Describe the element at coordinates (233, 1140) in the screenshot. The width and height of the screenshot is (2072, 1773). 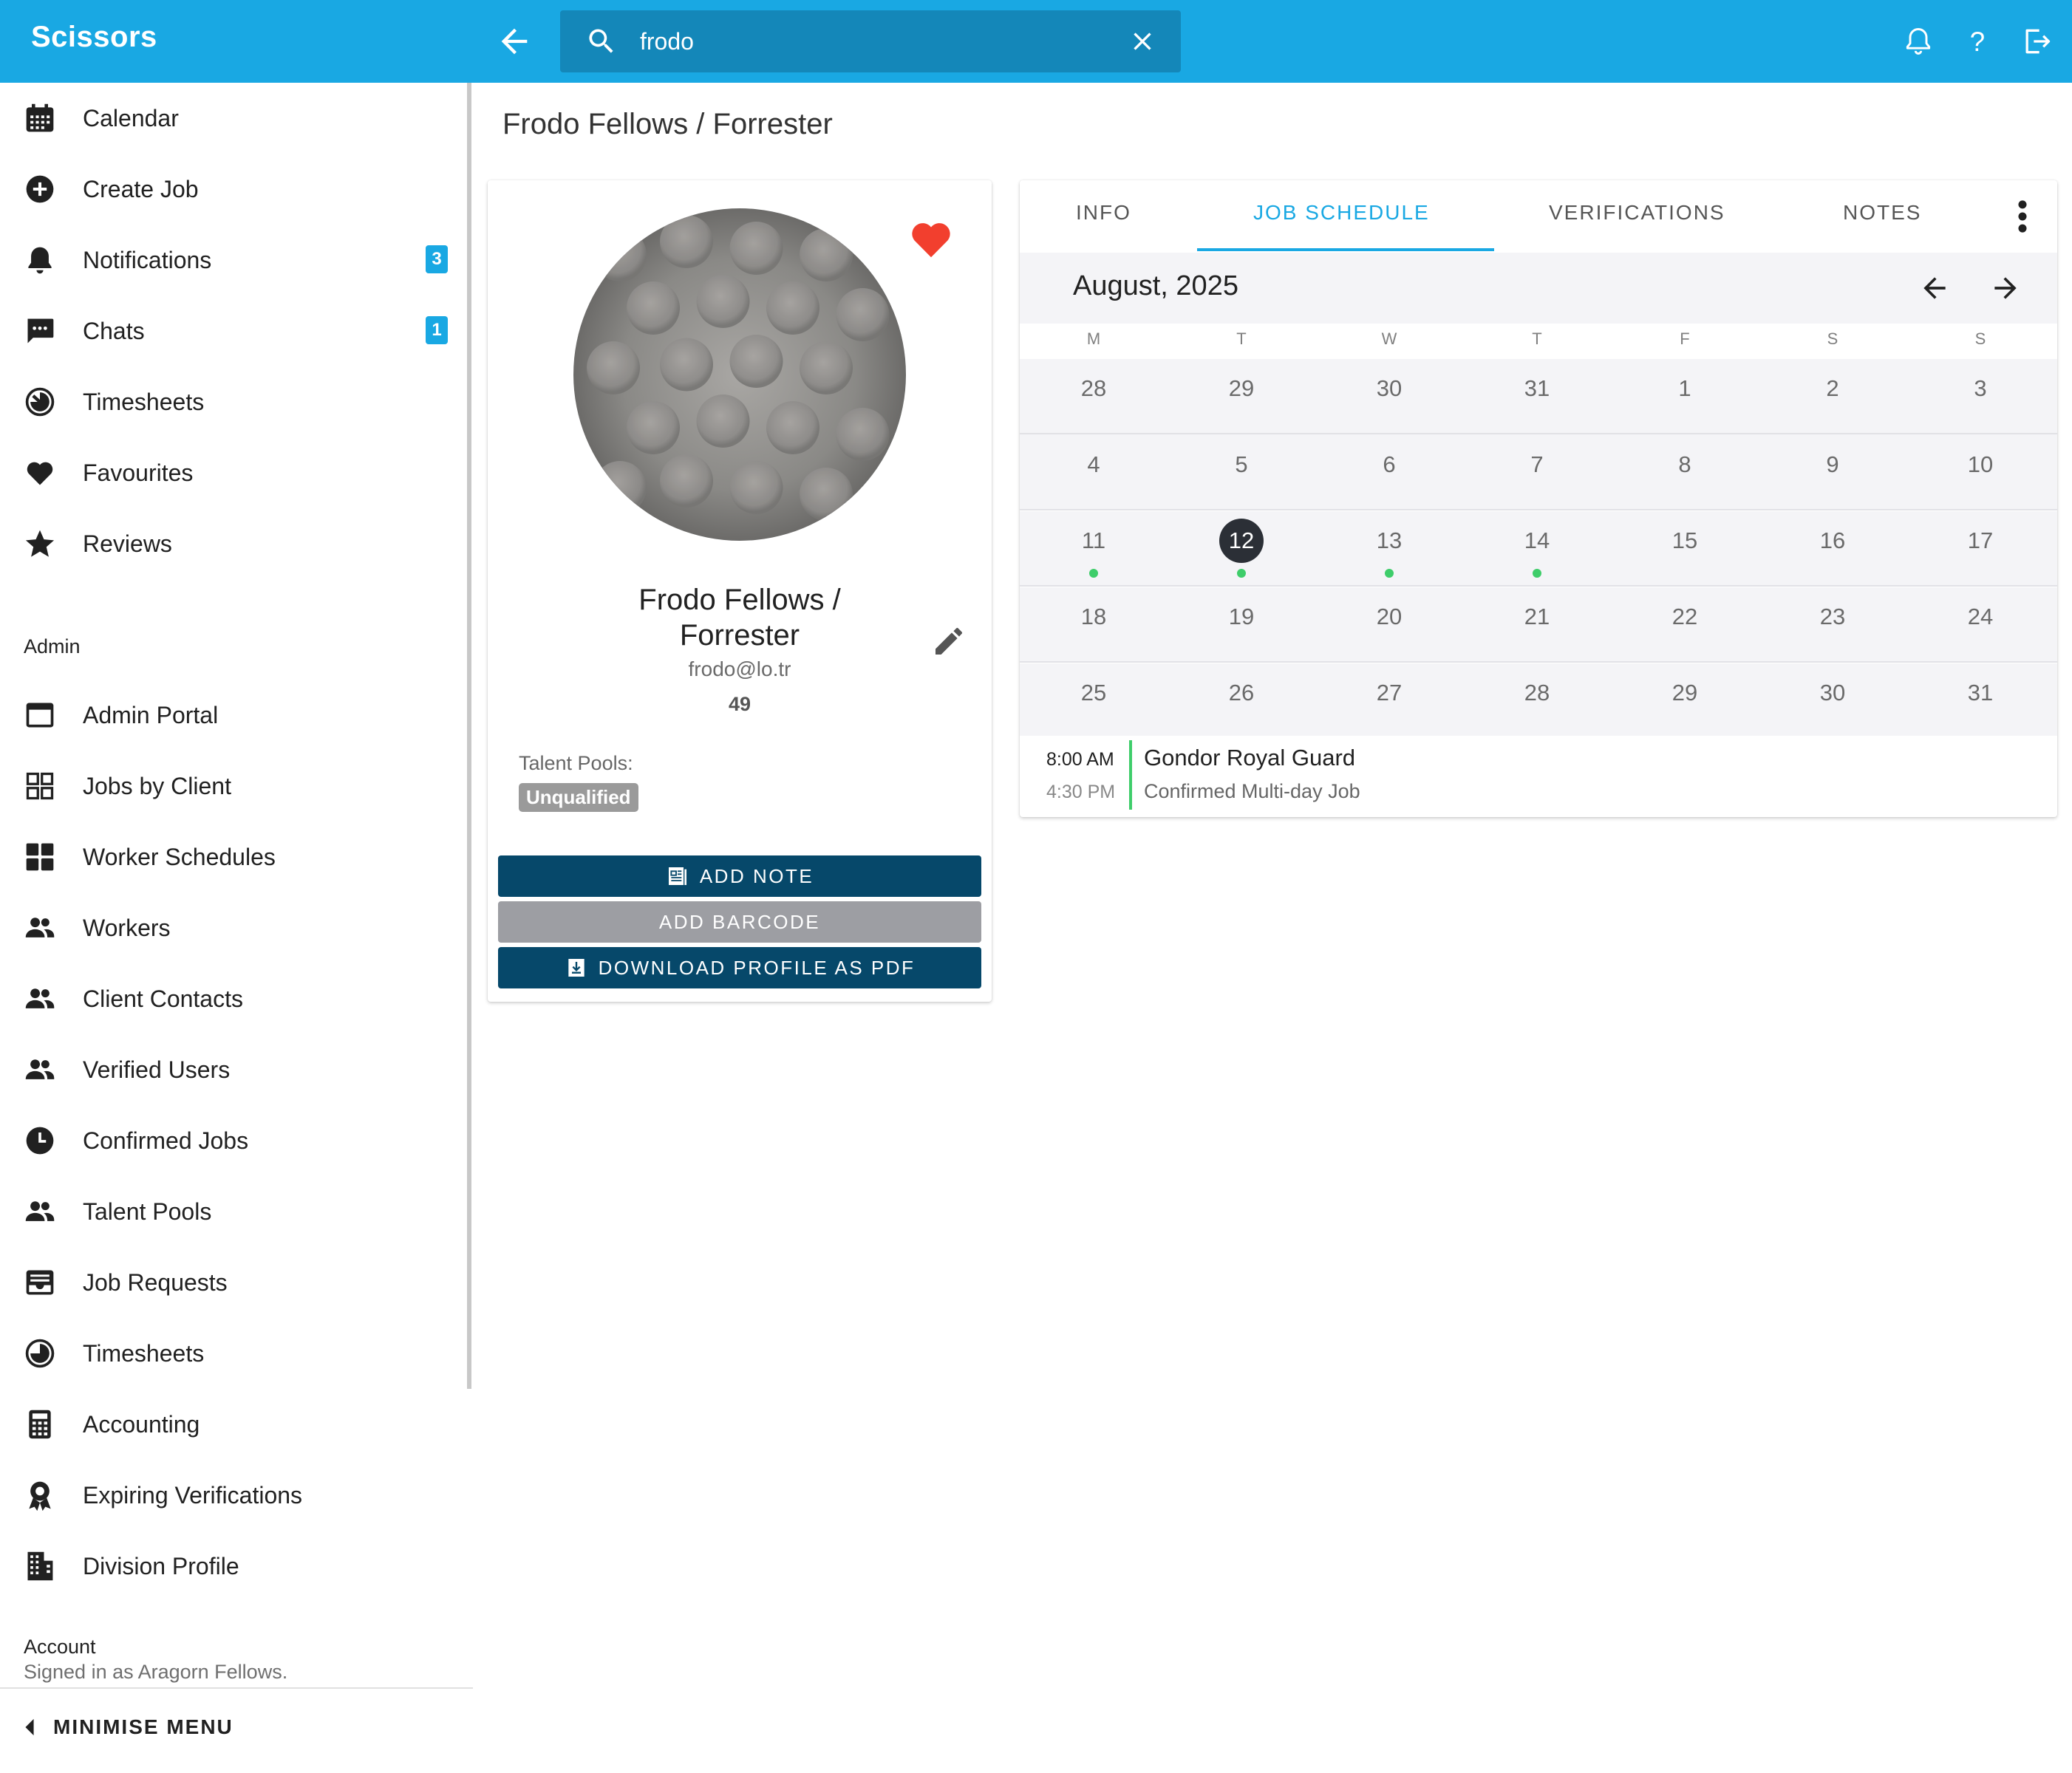
I see `sidebar-item-confirmed-jobs: Confirmed Jobs` at that location.